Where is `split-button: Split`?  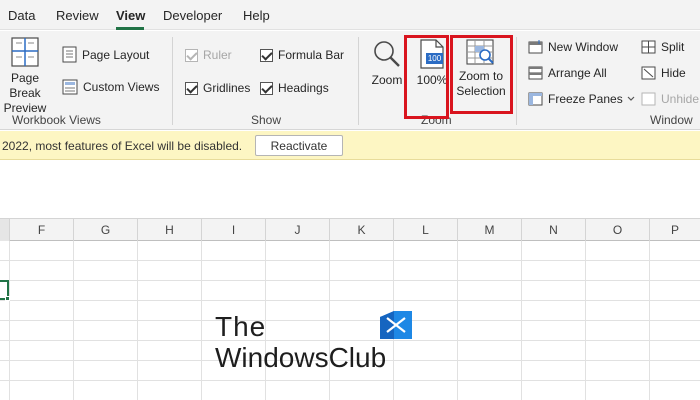
split-button: Split is located at coordinates (662, 47).